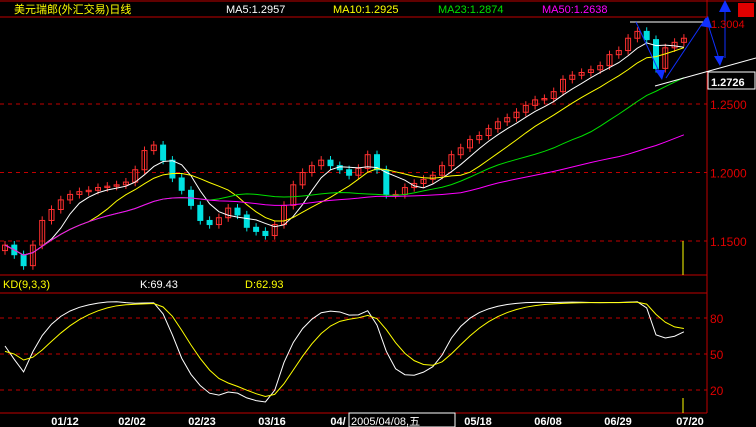  What do you see at coordinates (728, 25) in the screenshot?
I see `high-price-label: 1.3004` at bounding box center [728, 25].